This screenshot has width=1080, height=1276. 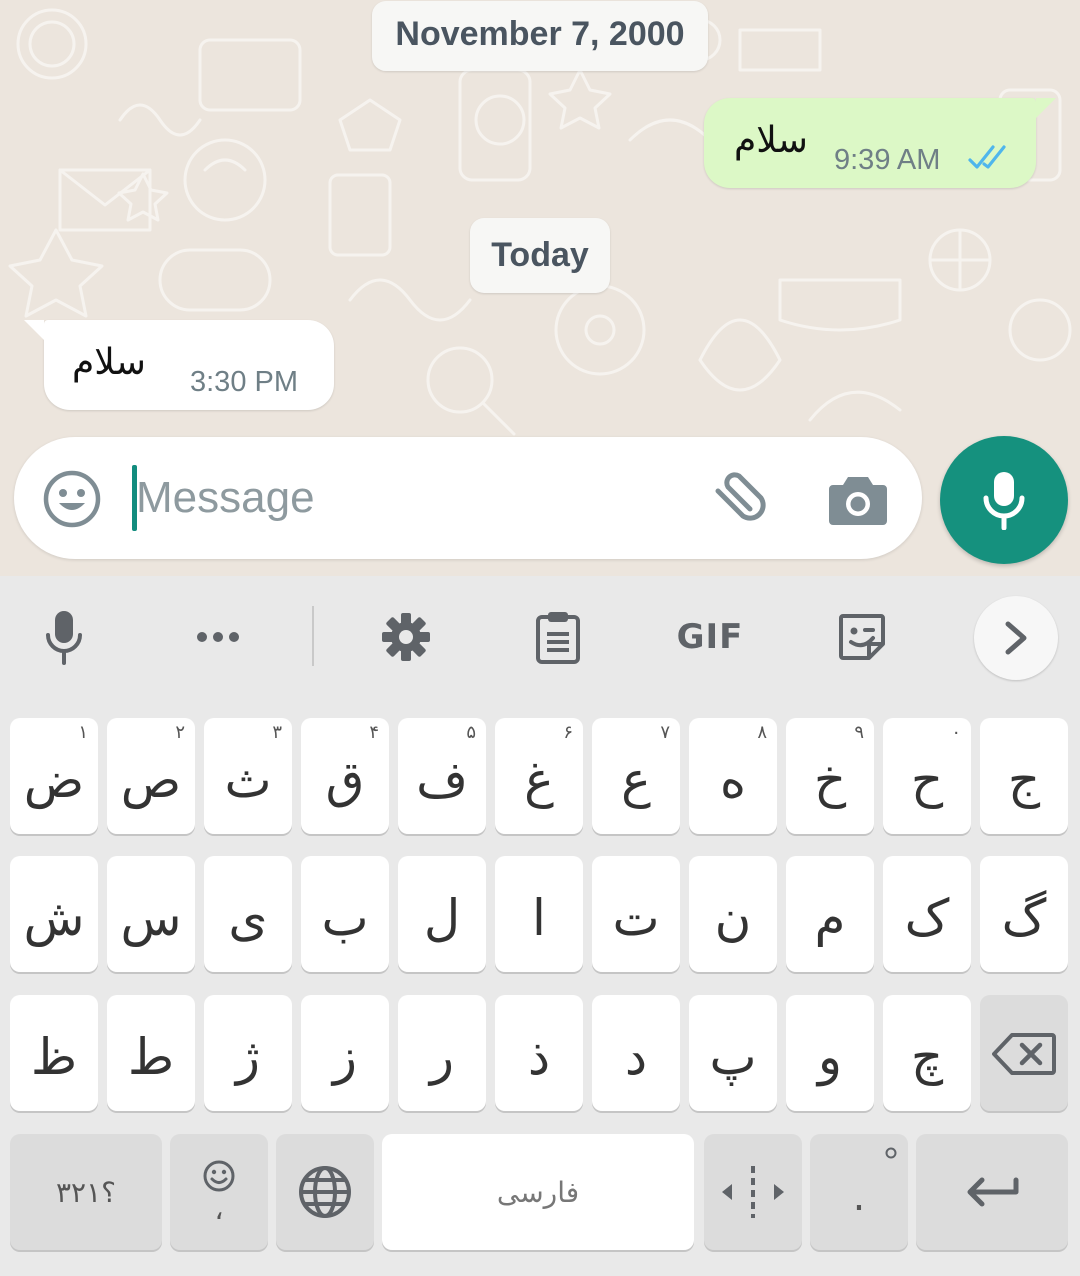 I want to click on key: ا, so click(x=539, y=914).